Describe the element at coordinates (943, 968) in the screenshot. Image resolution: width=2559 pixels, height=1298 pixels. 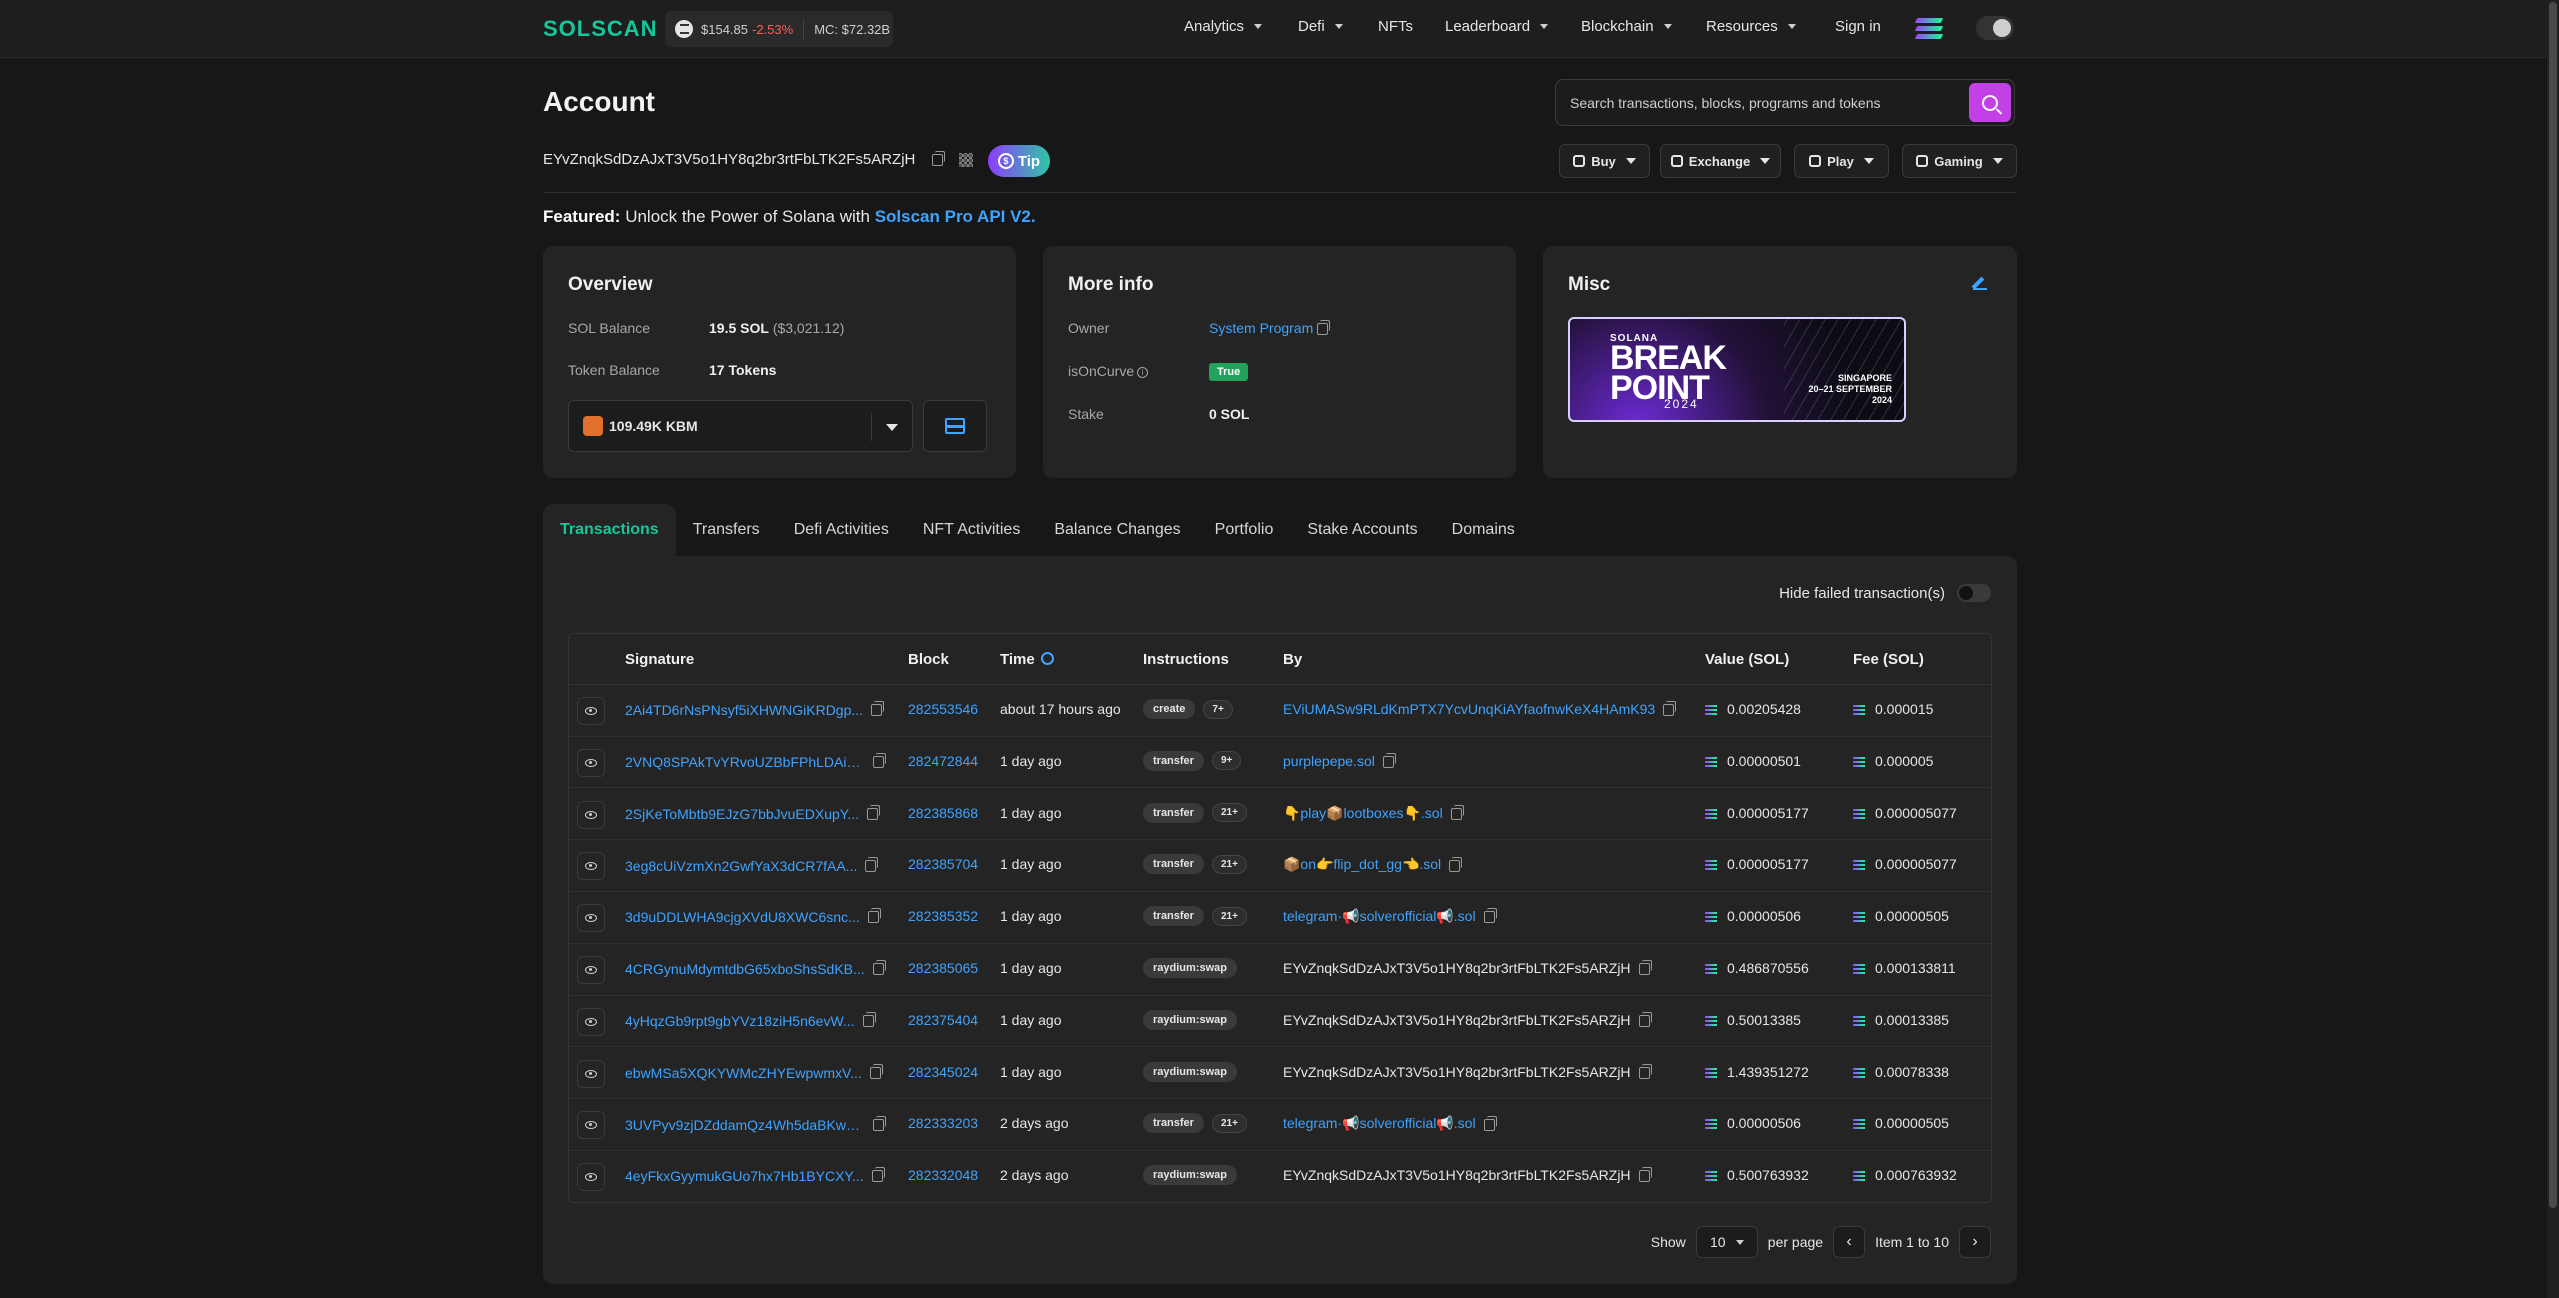
I see `block-link: 282385065` at that location.